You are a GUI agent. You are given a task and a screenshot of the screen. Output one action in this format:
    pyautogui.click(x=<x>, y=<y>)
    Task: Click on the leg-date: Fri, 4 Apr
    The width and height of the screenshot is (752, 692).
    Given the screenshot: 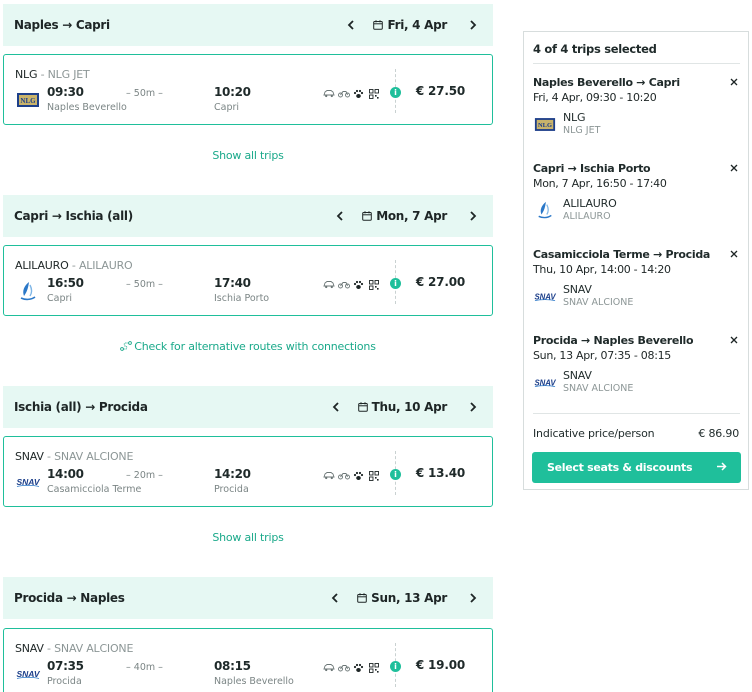 What is the action you would take?
    pyautogui.click(x=410, y=25)
    